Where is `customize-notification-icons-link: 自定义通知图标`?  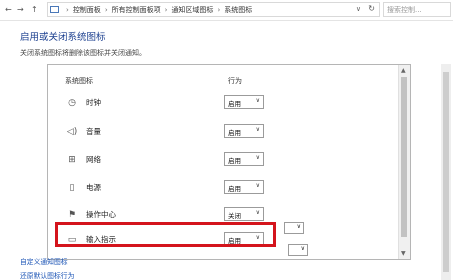 customize-notification-icons-link: 自定义通知图标 is located at coordinates (44, 261).